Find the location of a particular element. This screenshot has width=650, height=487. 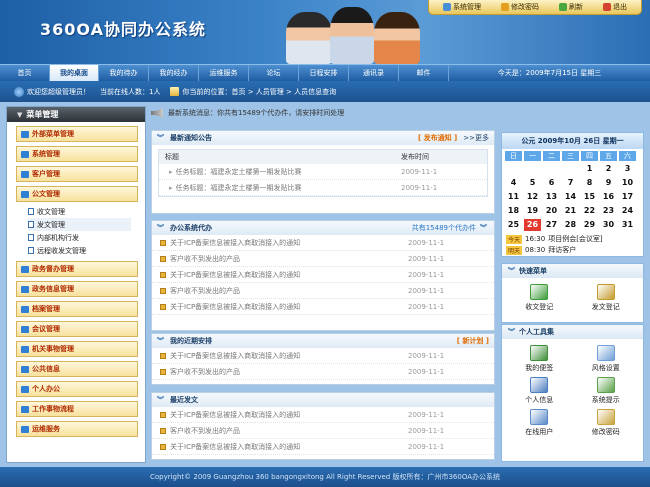

nav-item-7: 通讯录 is located at coordinates (374, 73).